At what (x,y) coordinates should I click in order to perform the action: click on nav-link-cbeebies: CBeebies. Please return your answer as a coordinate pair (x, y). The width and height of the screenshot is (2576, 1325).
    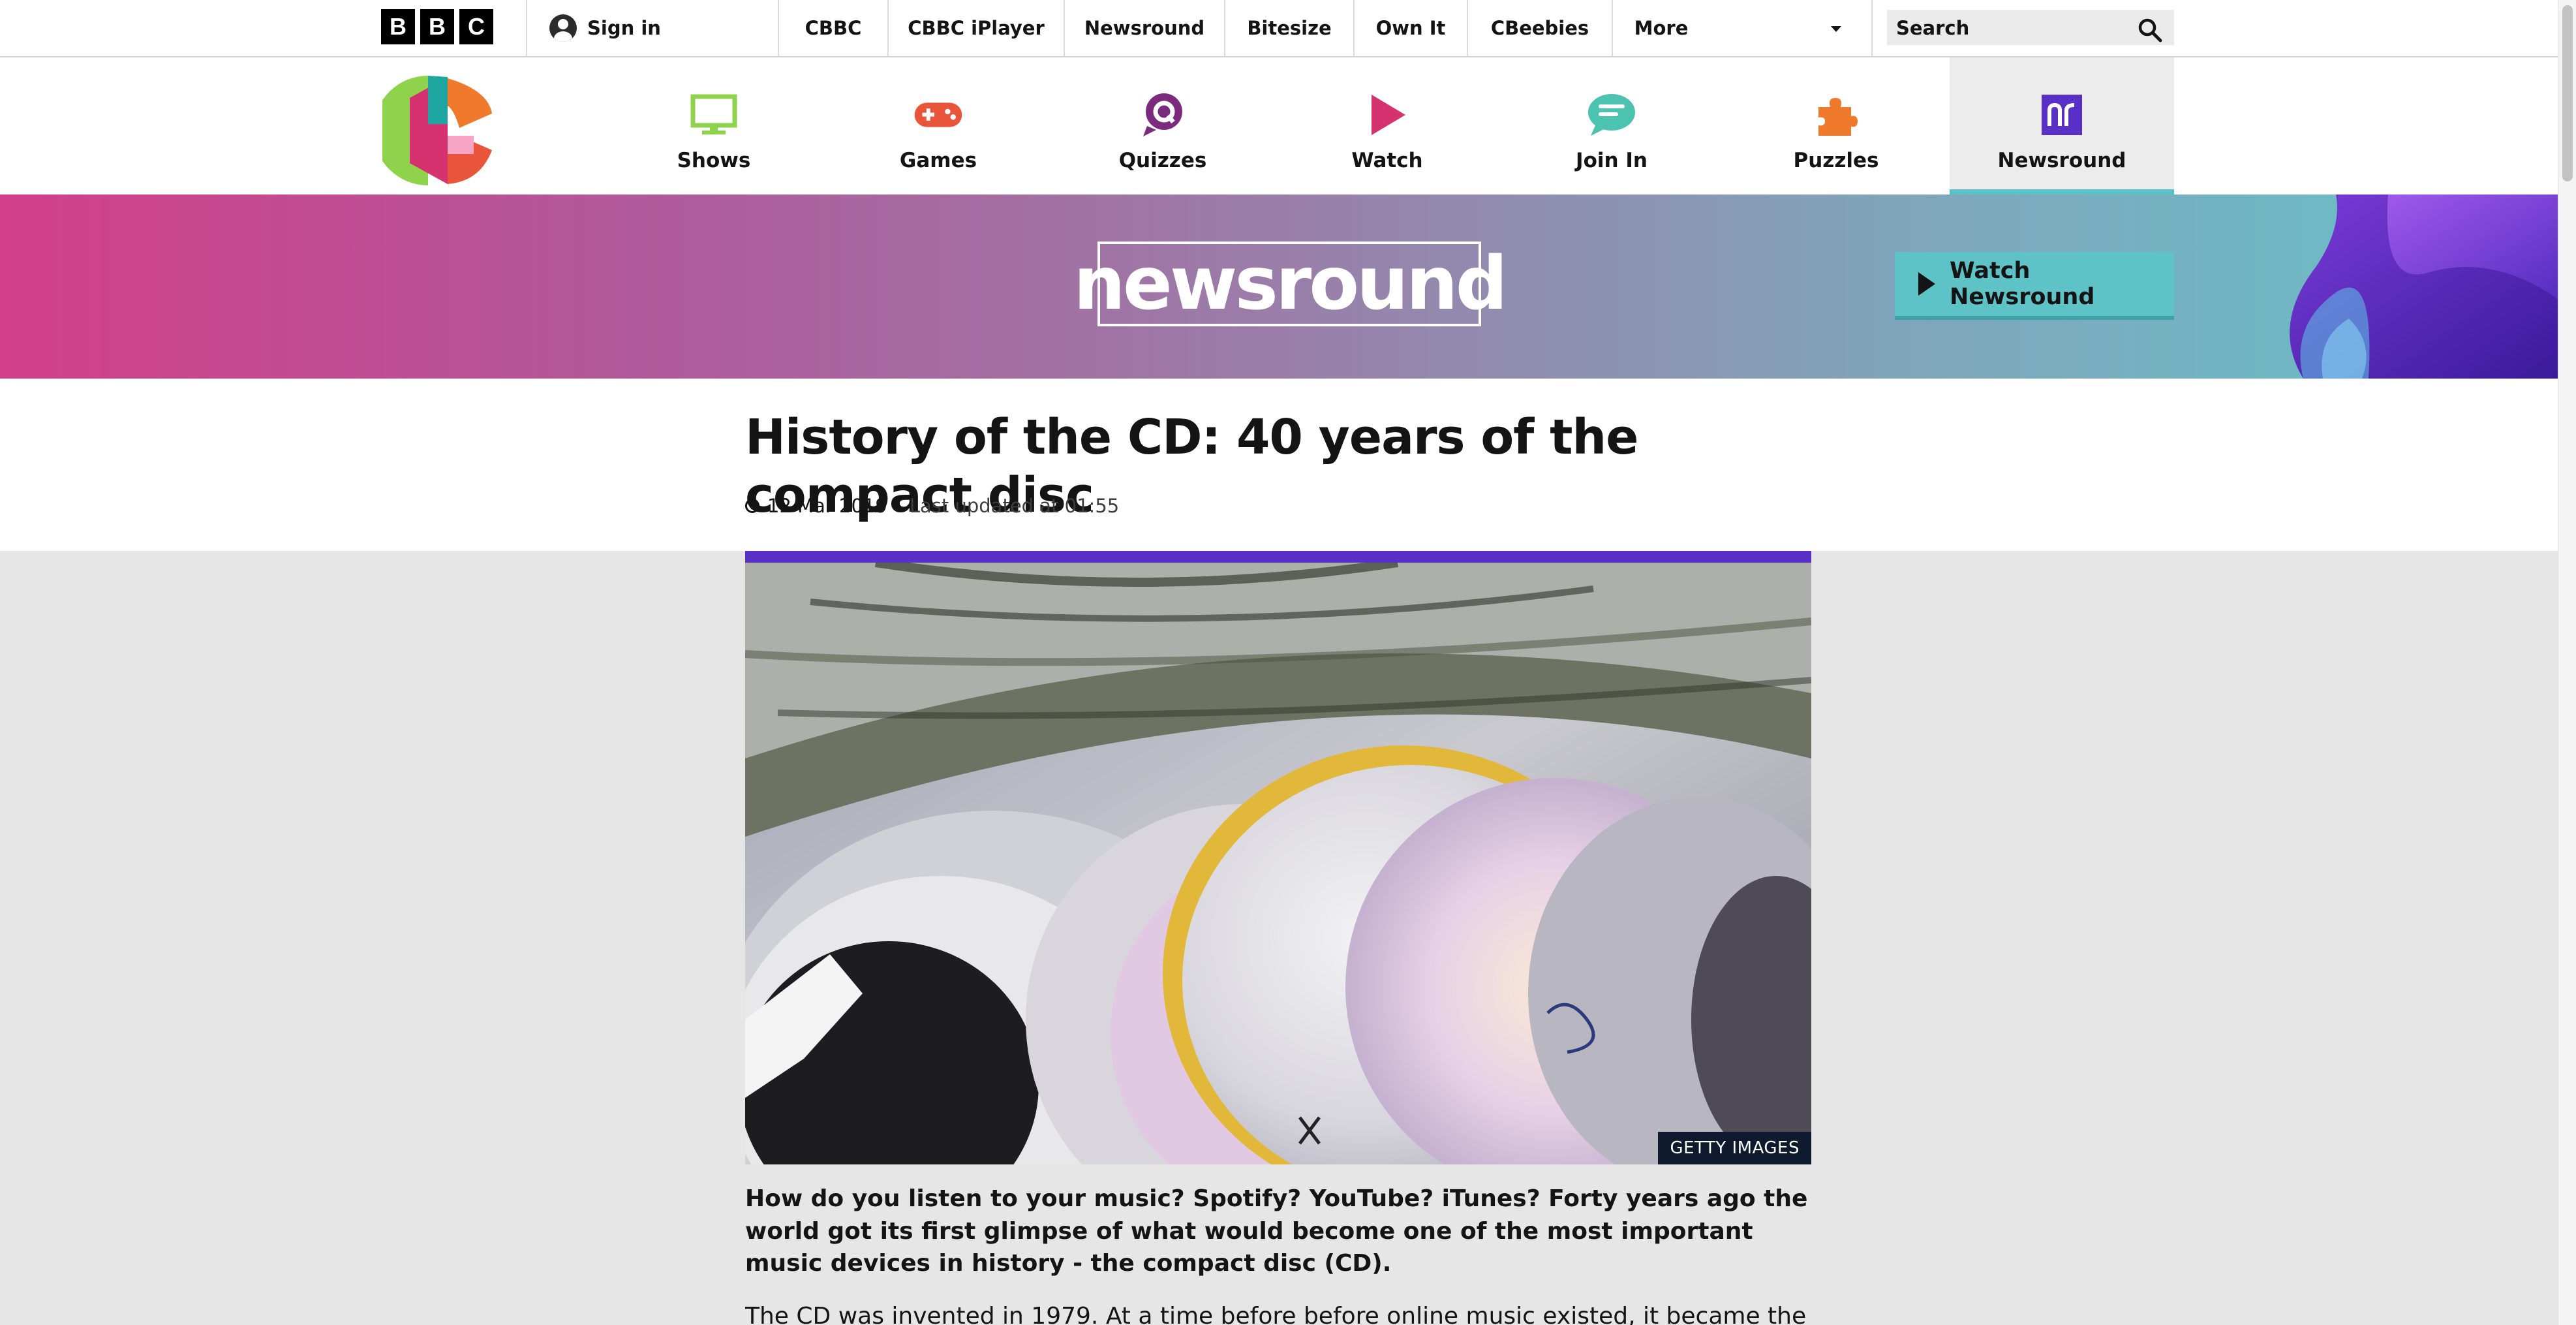
    Looking at the image, I should click on (1540, 28).